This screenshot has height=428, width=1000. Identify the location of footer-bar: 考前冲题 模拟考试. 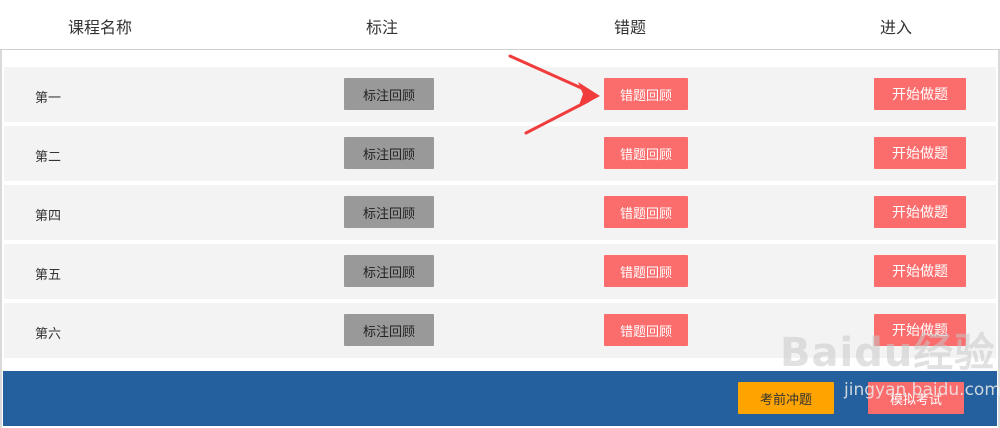
(500, 398).